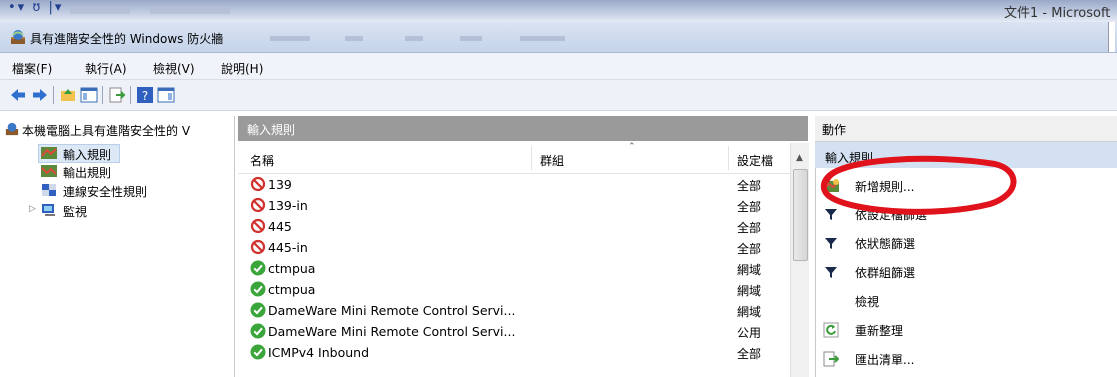 The image size is (1117, 377). What do you see at coordinates (127, 39) in the screenshot?
I see `window-title: 具有進階安全性的 Windows 防火牆` at bounding box center [127, 39].